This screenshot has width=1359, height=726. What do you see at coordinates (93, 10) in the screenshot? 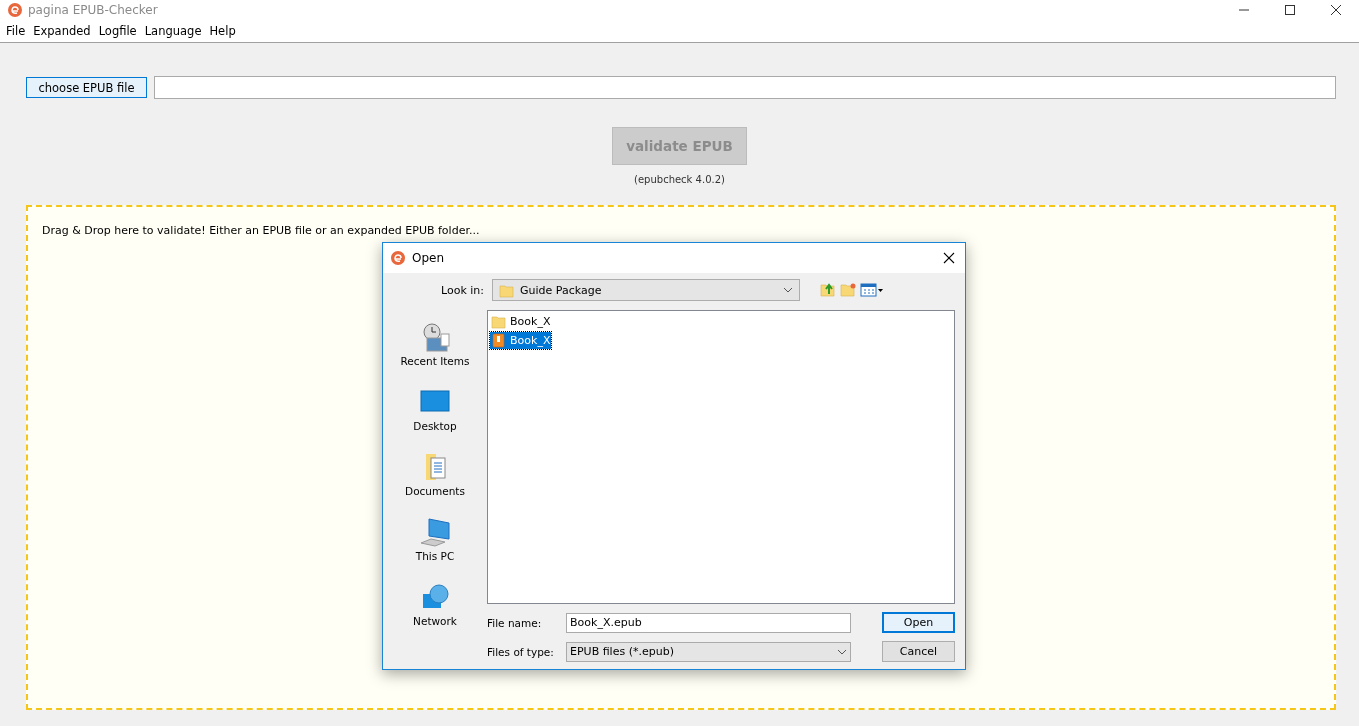
I see `window-title: pagina EPUB-Checker` at bounding box center [93, 10].